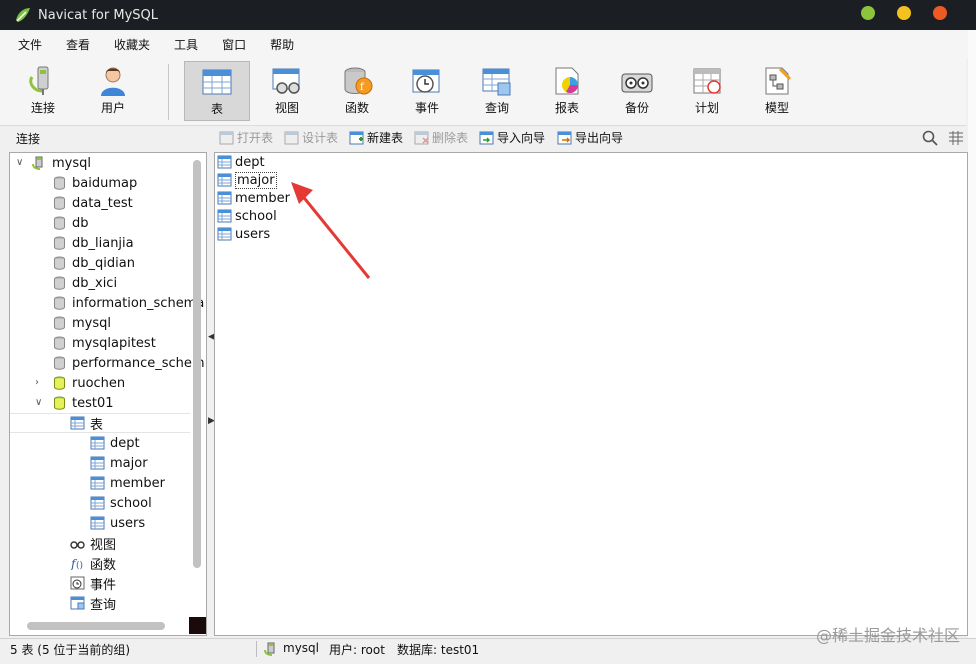 The image size is (976, 664). I want to click on menu-help: 帮助, so click(282, 44).